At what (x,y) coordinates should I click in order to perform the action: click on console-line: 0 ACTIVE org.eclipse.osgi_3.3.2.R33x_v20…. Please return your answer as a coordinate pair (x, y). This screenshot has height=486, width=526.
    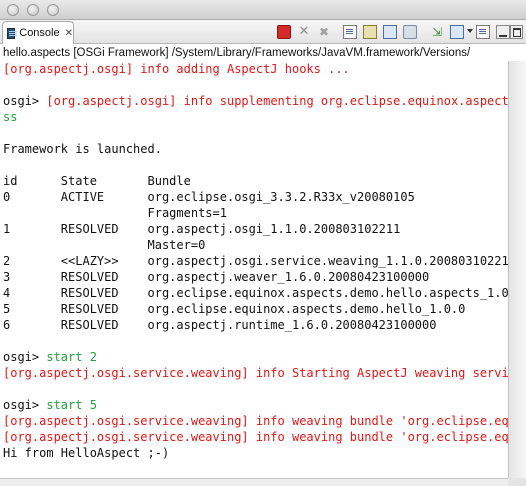
    Looking at the image, I should click on (209, 197).